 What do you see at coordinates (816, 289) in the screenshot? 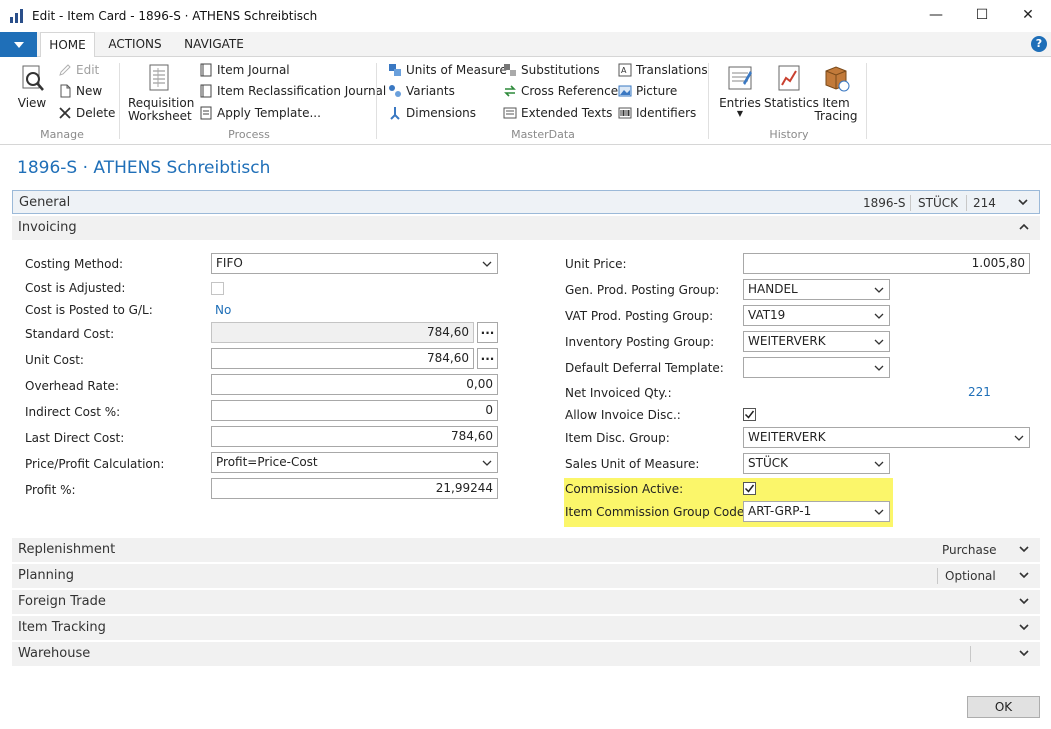
I see `gen-prod-posting-group-select: HANDEL` at bounding box center [816, 289].